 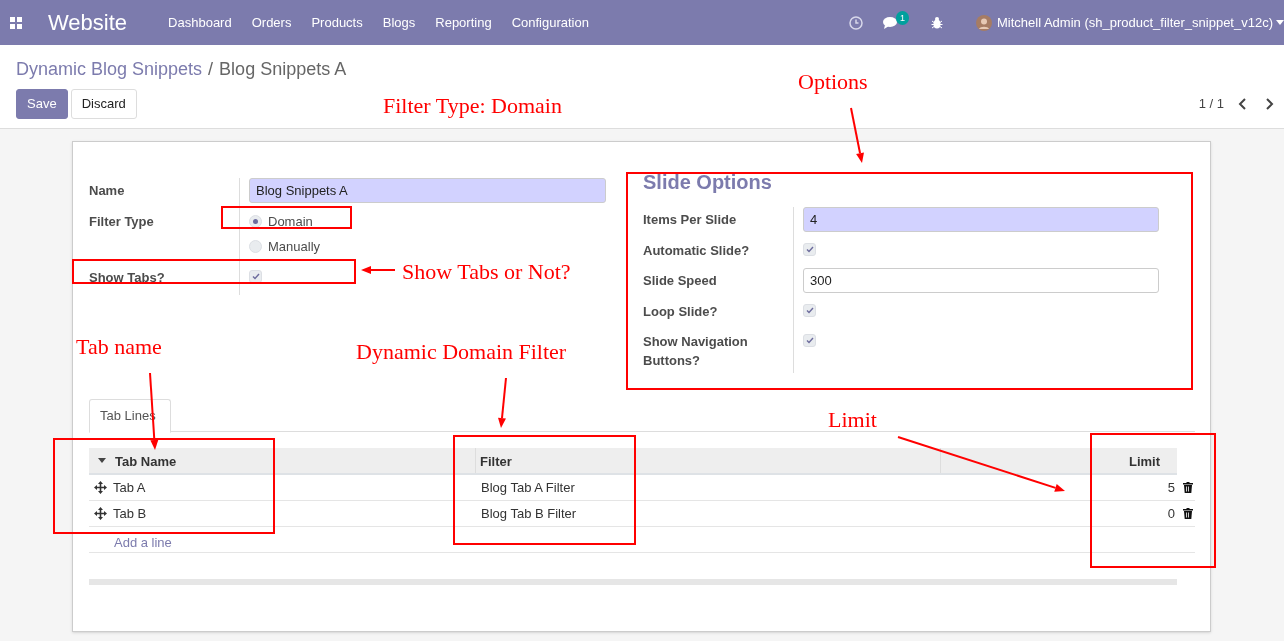 I want to click on menu-item: Blogs, so click(x=399, y=22).